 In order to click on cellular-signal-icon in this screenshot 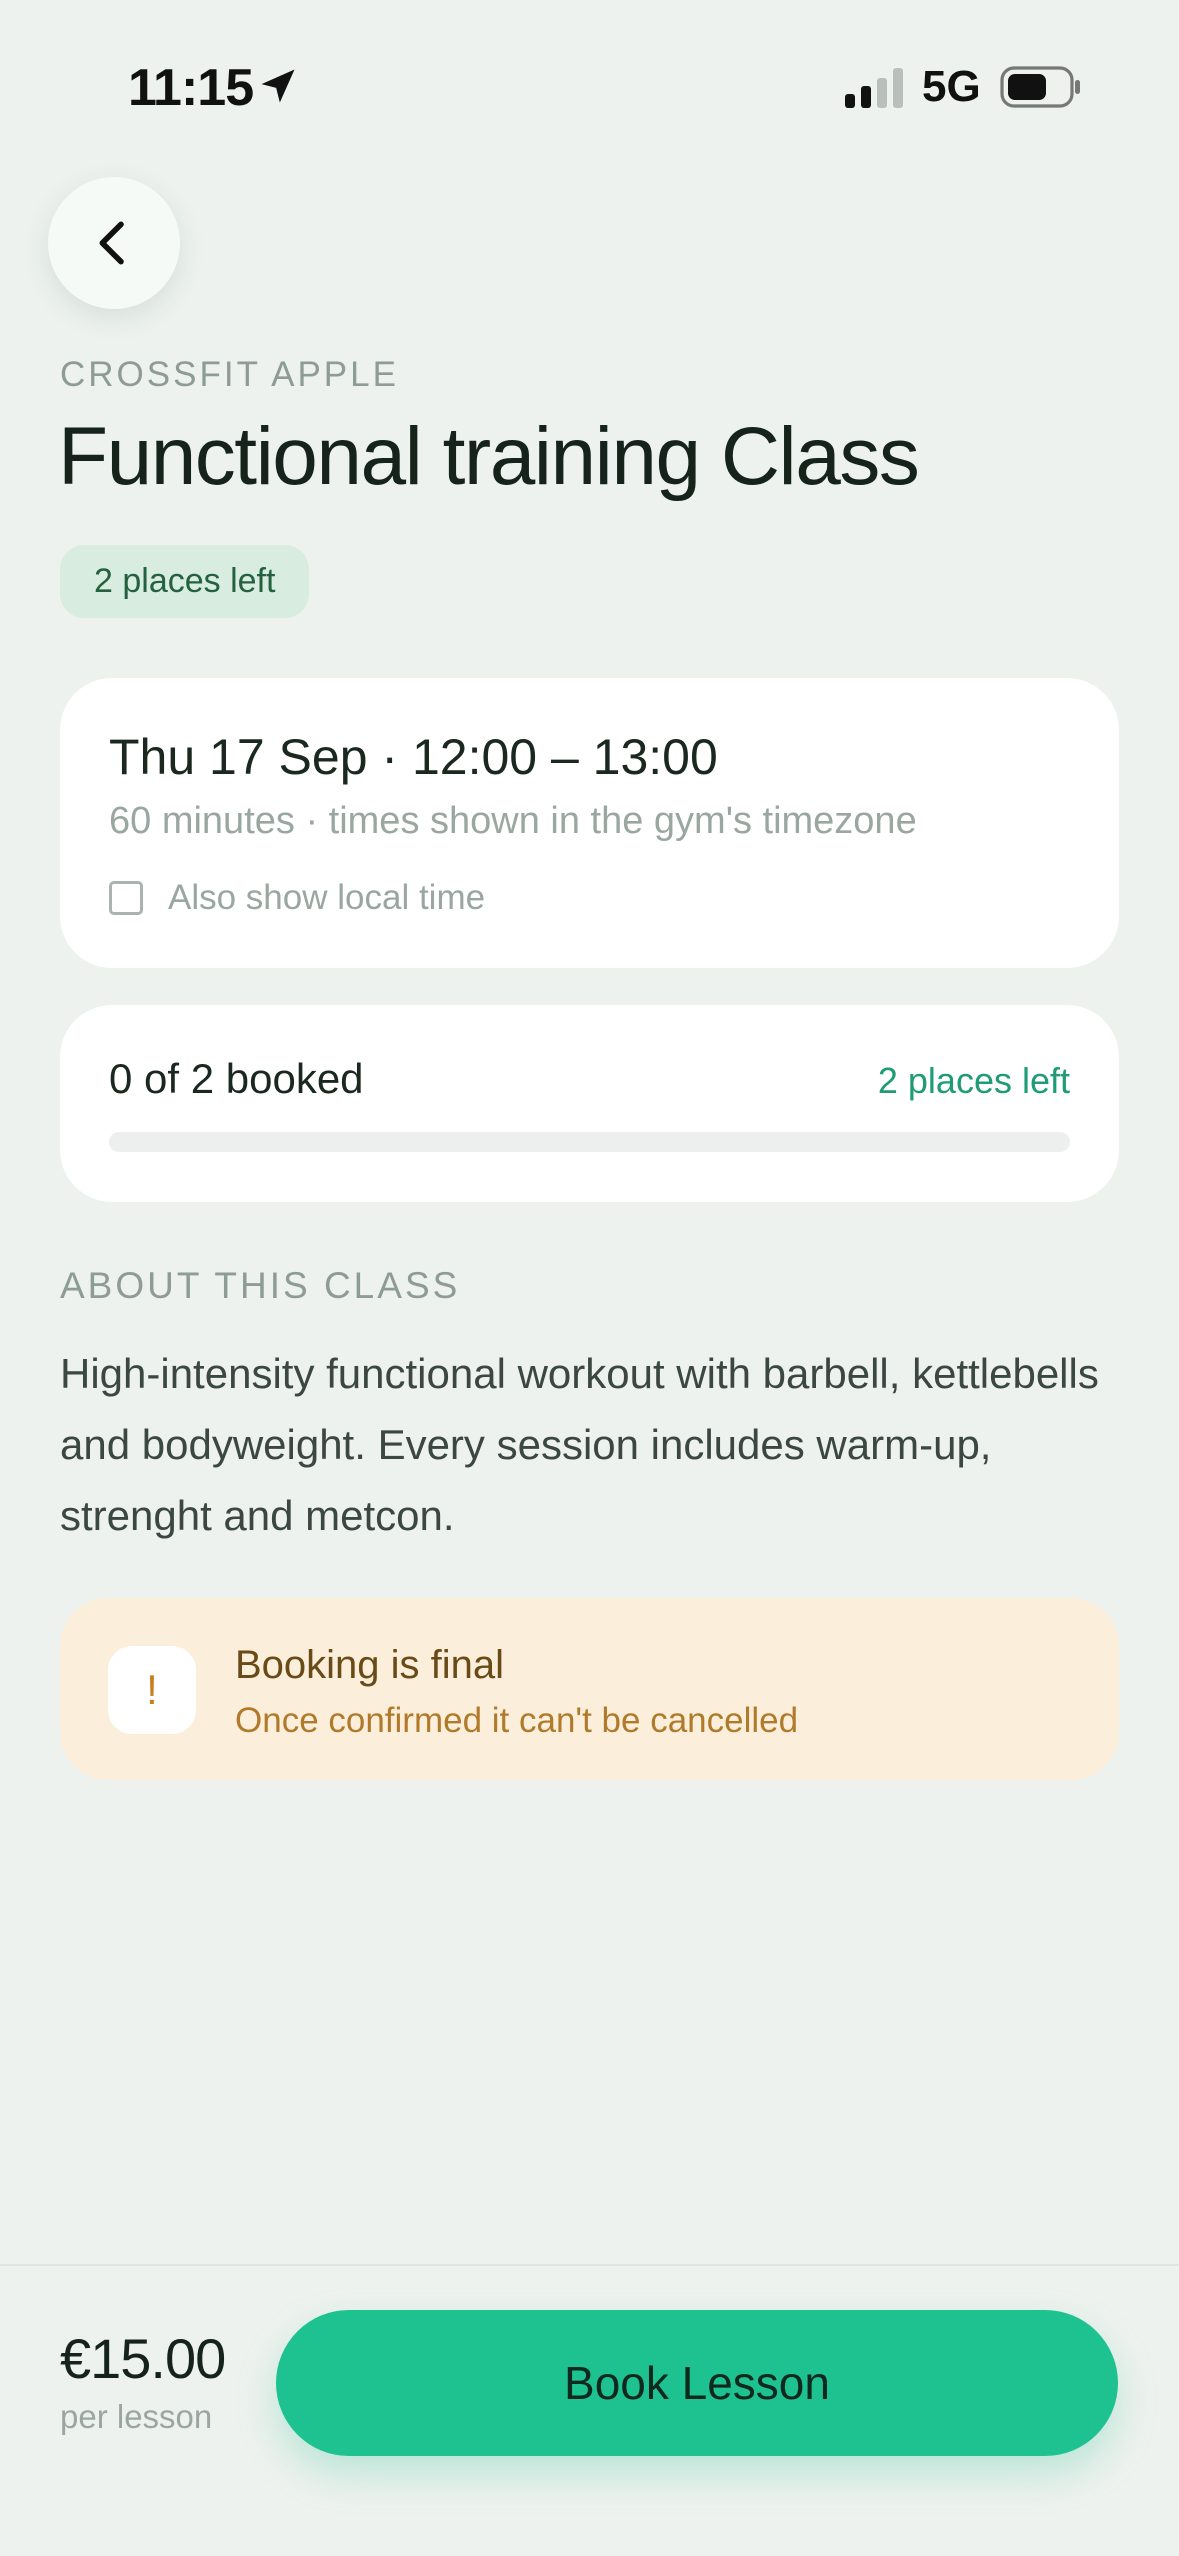, I will do `click(874, 88)`.